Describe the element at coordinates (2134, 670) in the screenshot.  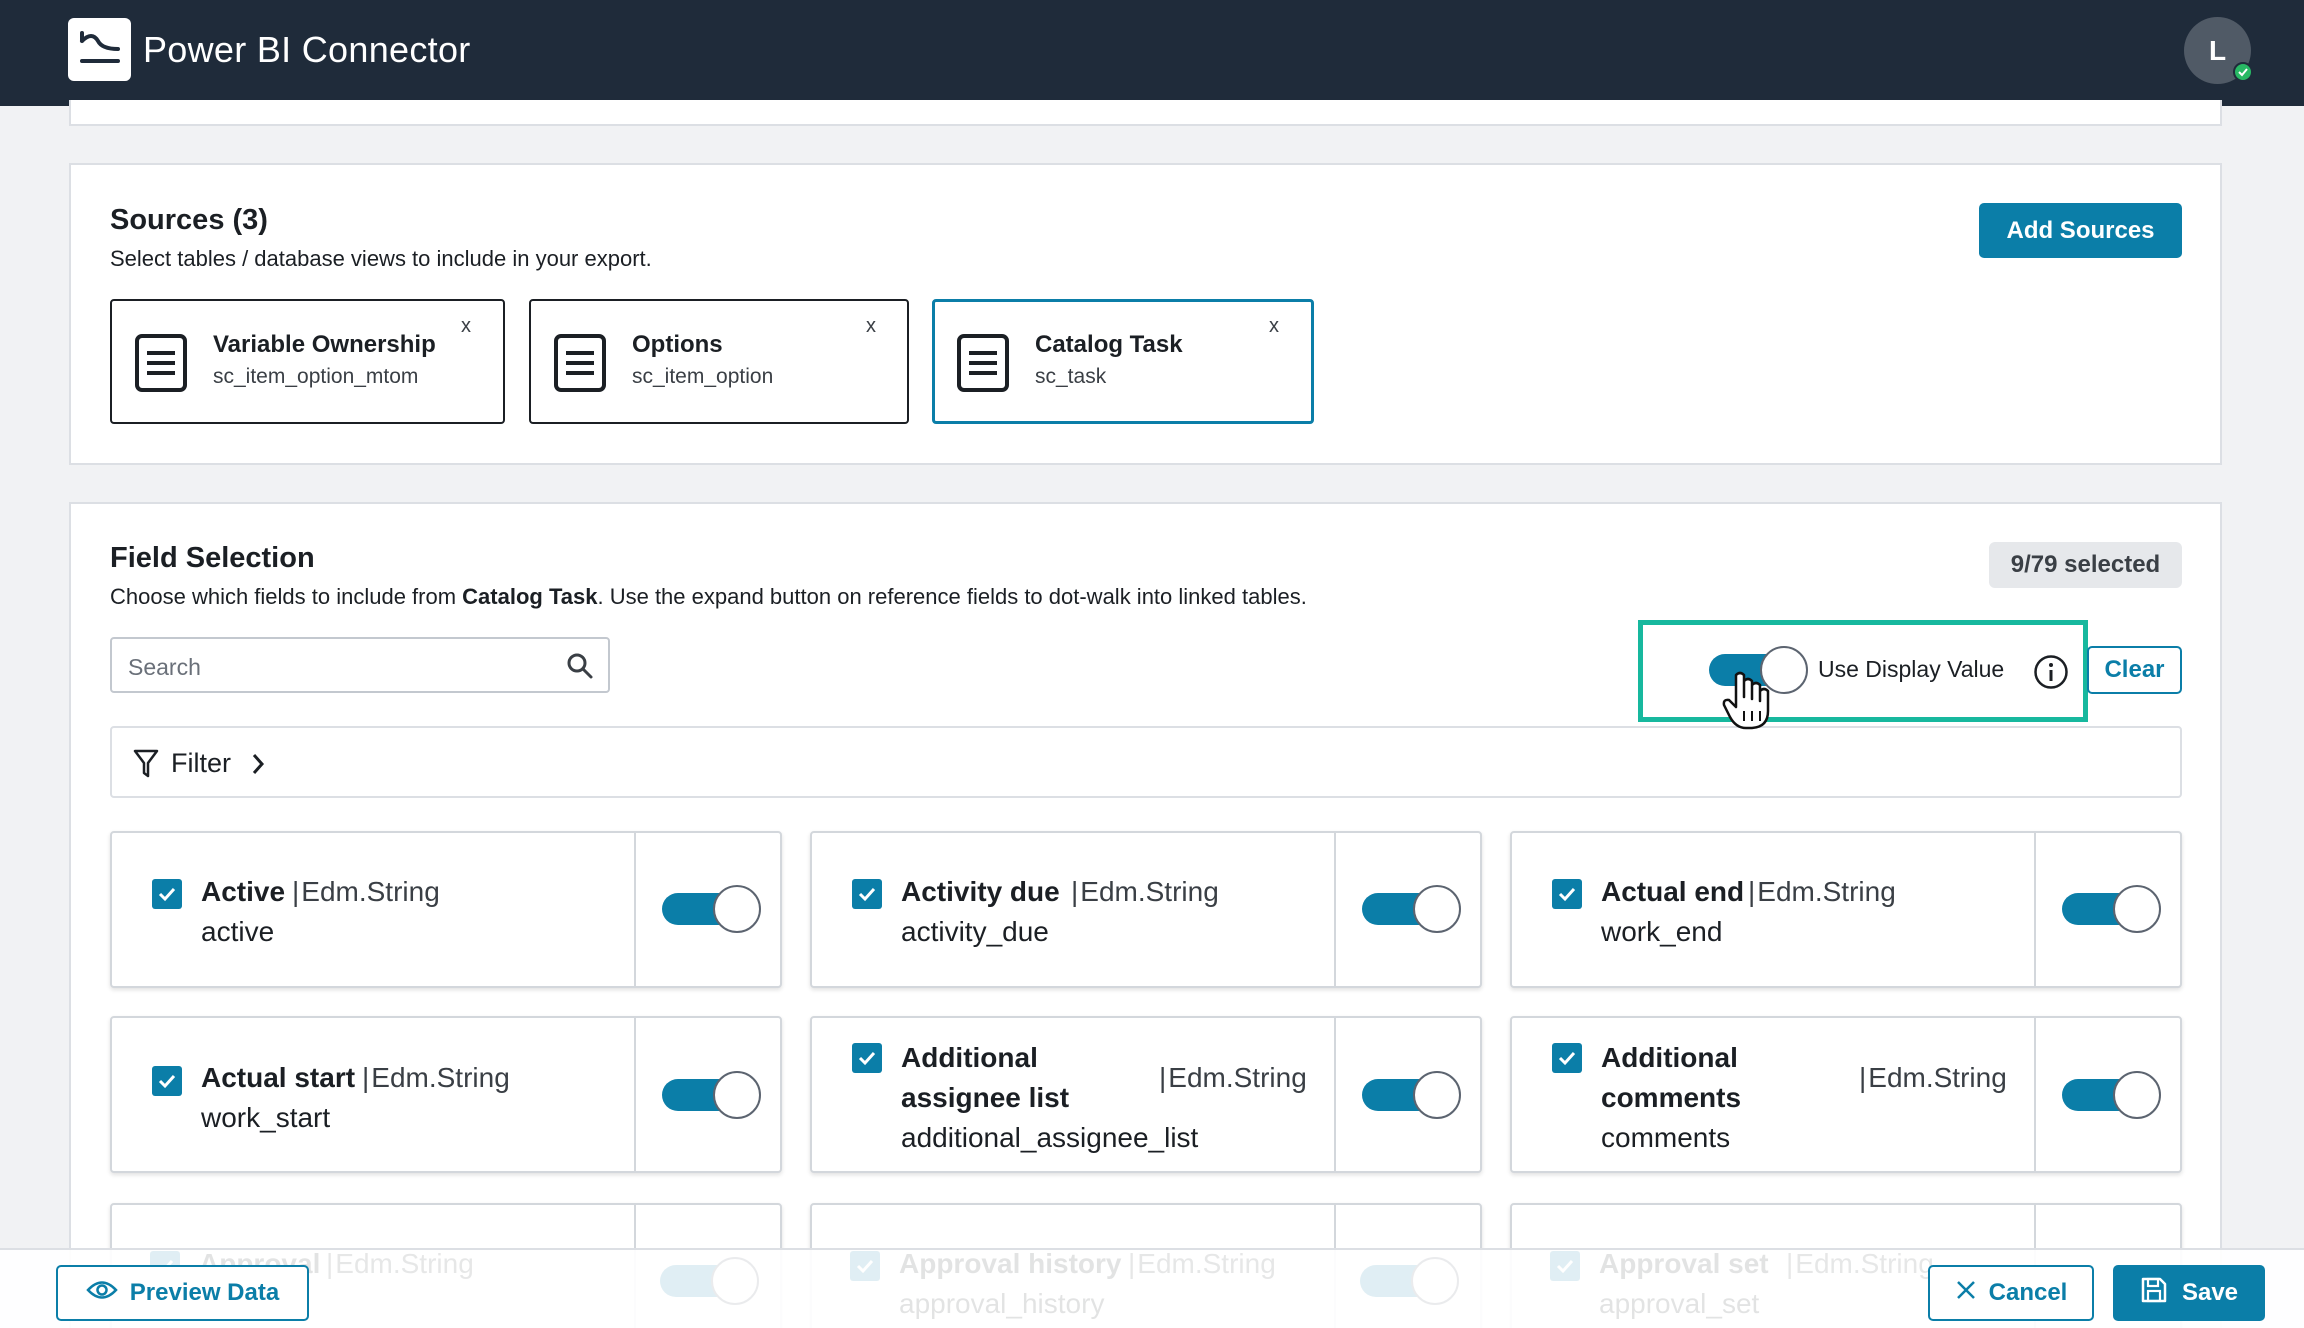
I see `clear-button: Clear` at that location.